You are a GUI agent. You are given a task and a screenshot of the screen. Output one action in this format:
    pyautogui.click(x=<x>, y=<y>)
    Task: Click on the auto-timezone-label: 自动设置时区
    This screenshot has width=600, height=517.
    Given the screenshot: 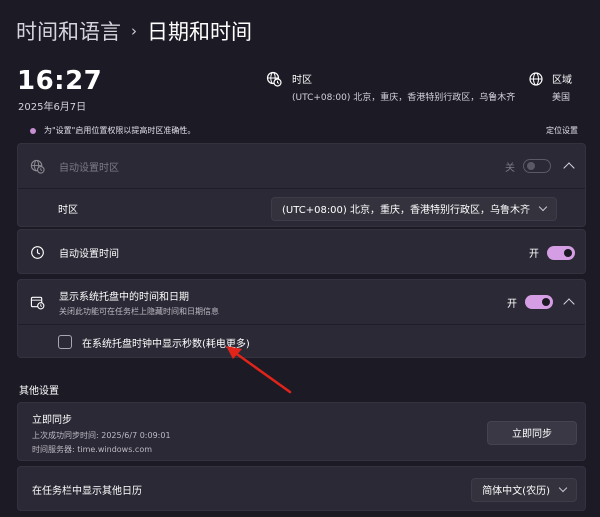 What is the action you would take?
    pyautogui.click(x=89, y=168)
    